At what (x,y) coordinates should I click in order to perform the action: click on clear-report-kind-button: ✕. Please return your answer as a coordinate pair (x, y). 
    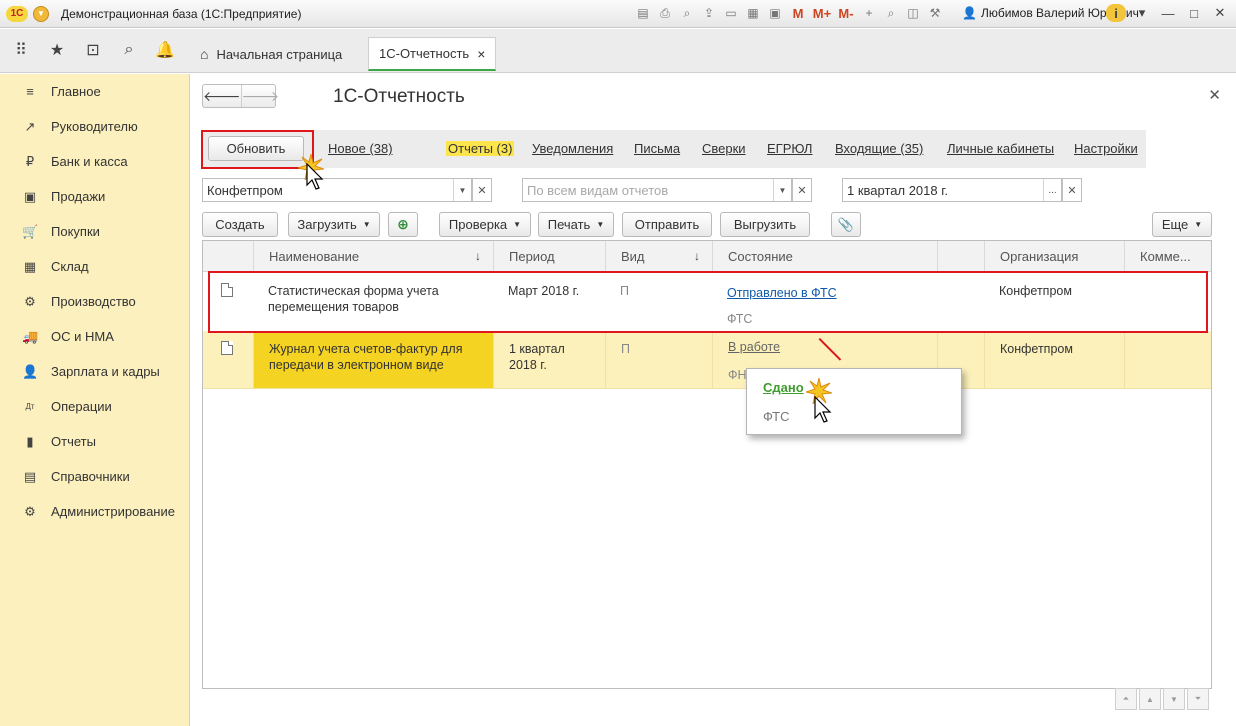
    Looking at the image, I should click on (802, 190).